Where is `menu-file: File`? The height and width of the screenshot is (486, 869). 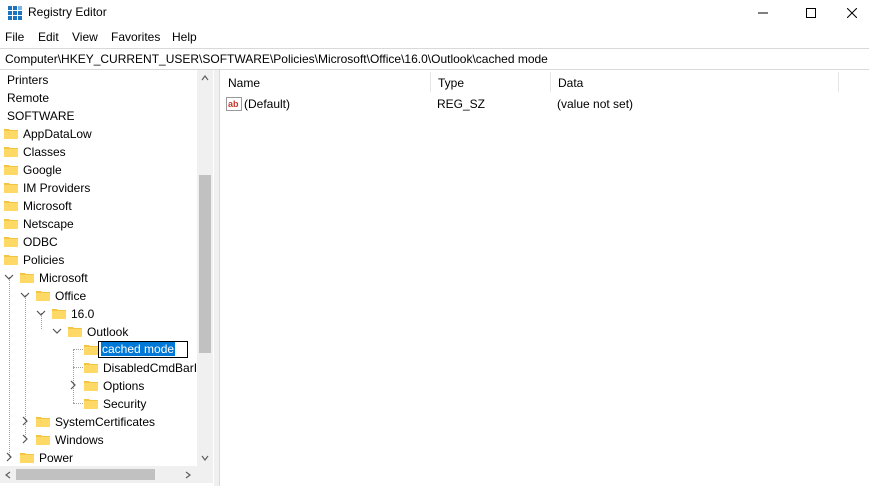
menu-file: File is located at coordinates (14, 37).